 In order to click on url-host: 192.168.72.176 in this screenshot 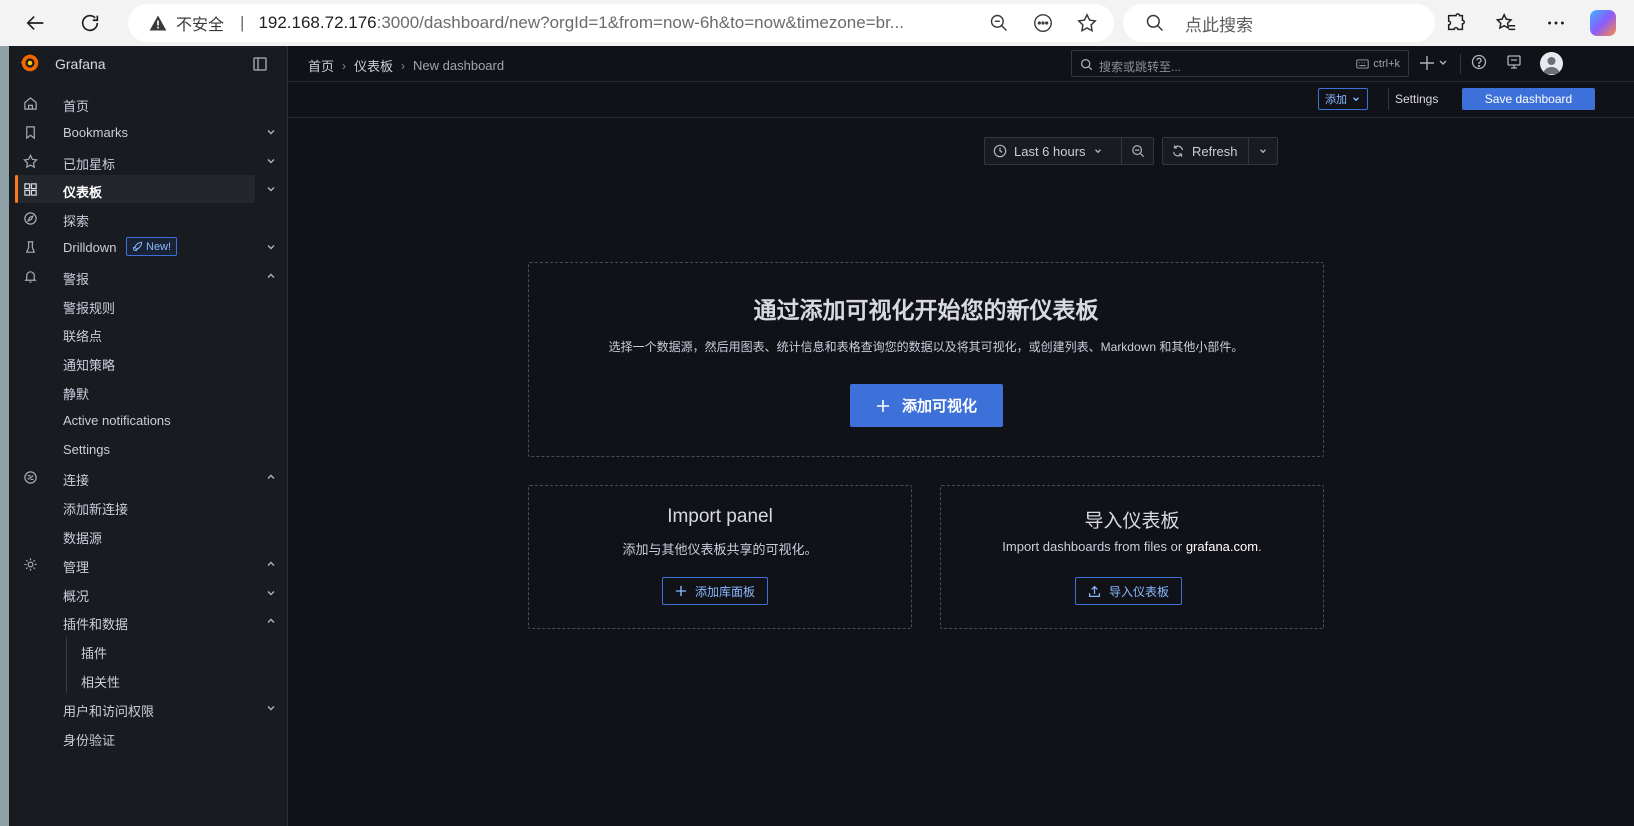, I will do `click(317, 22)`.